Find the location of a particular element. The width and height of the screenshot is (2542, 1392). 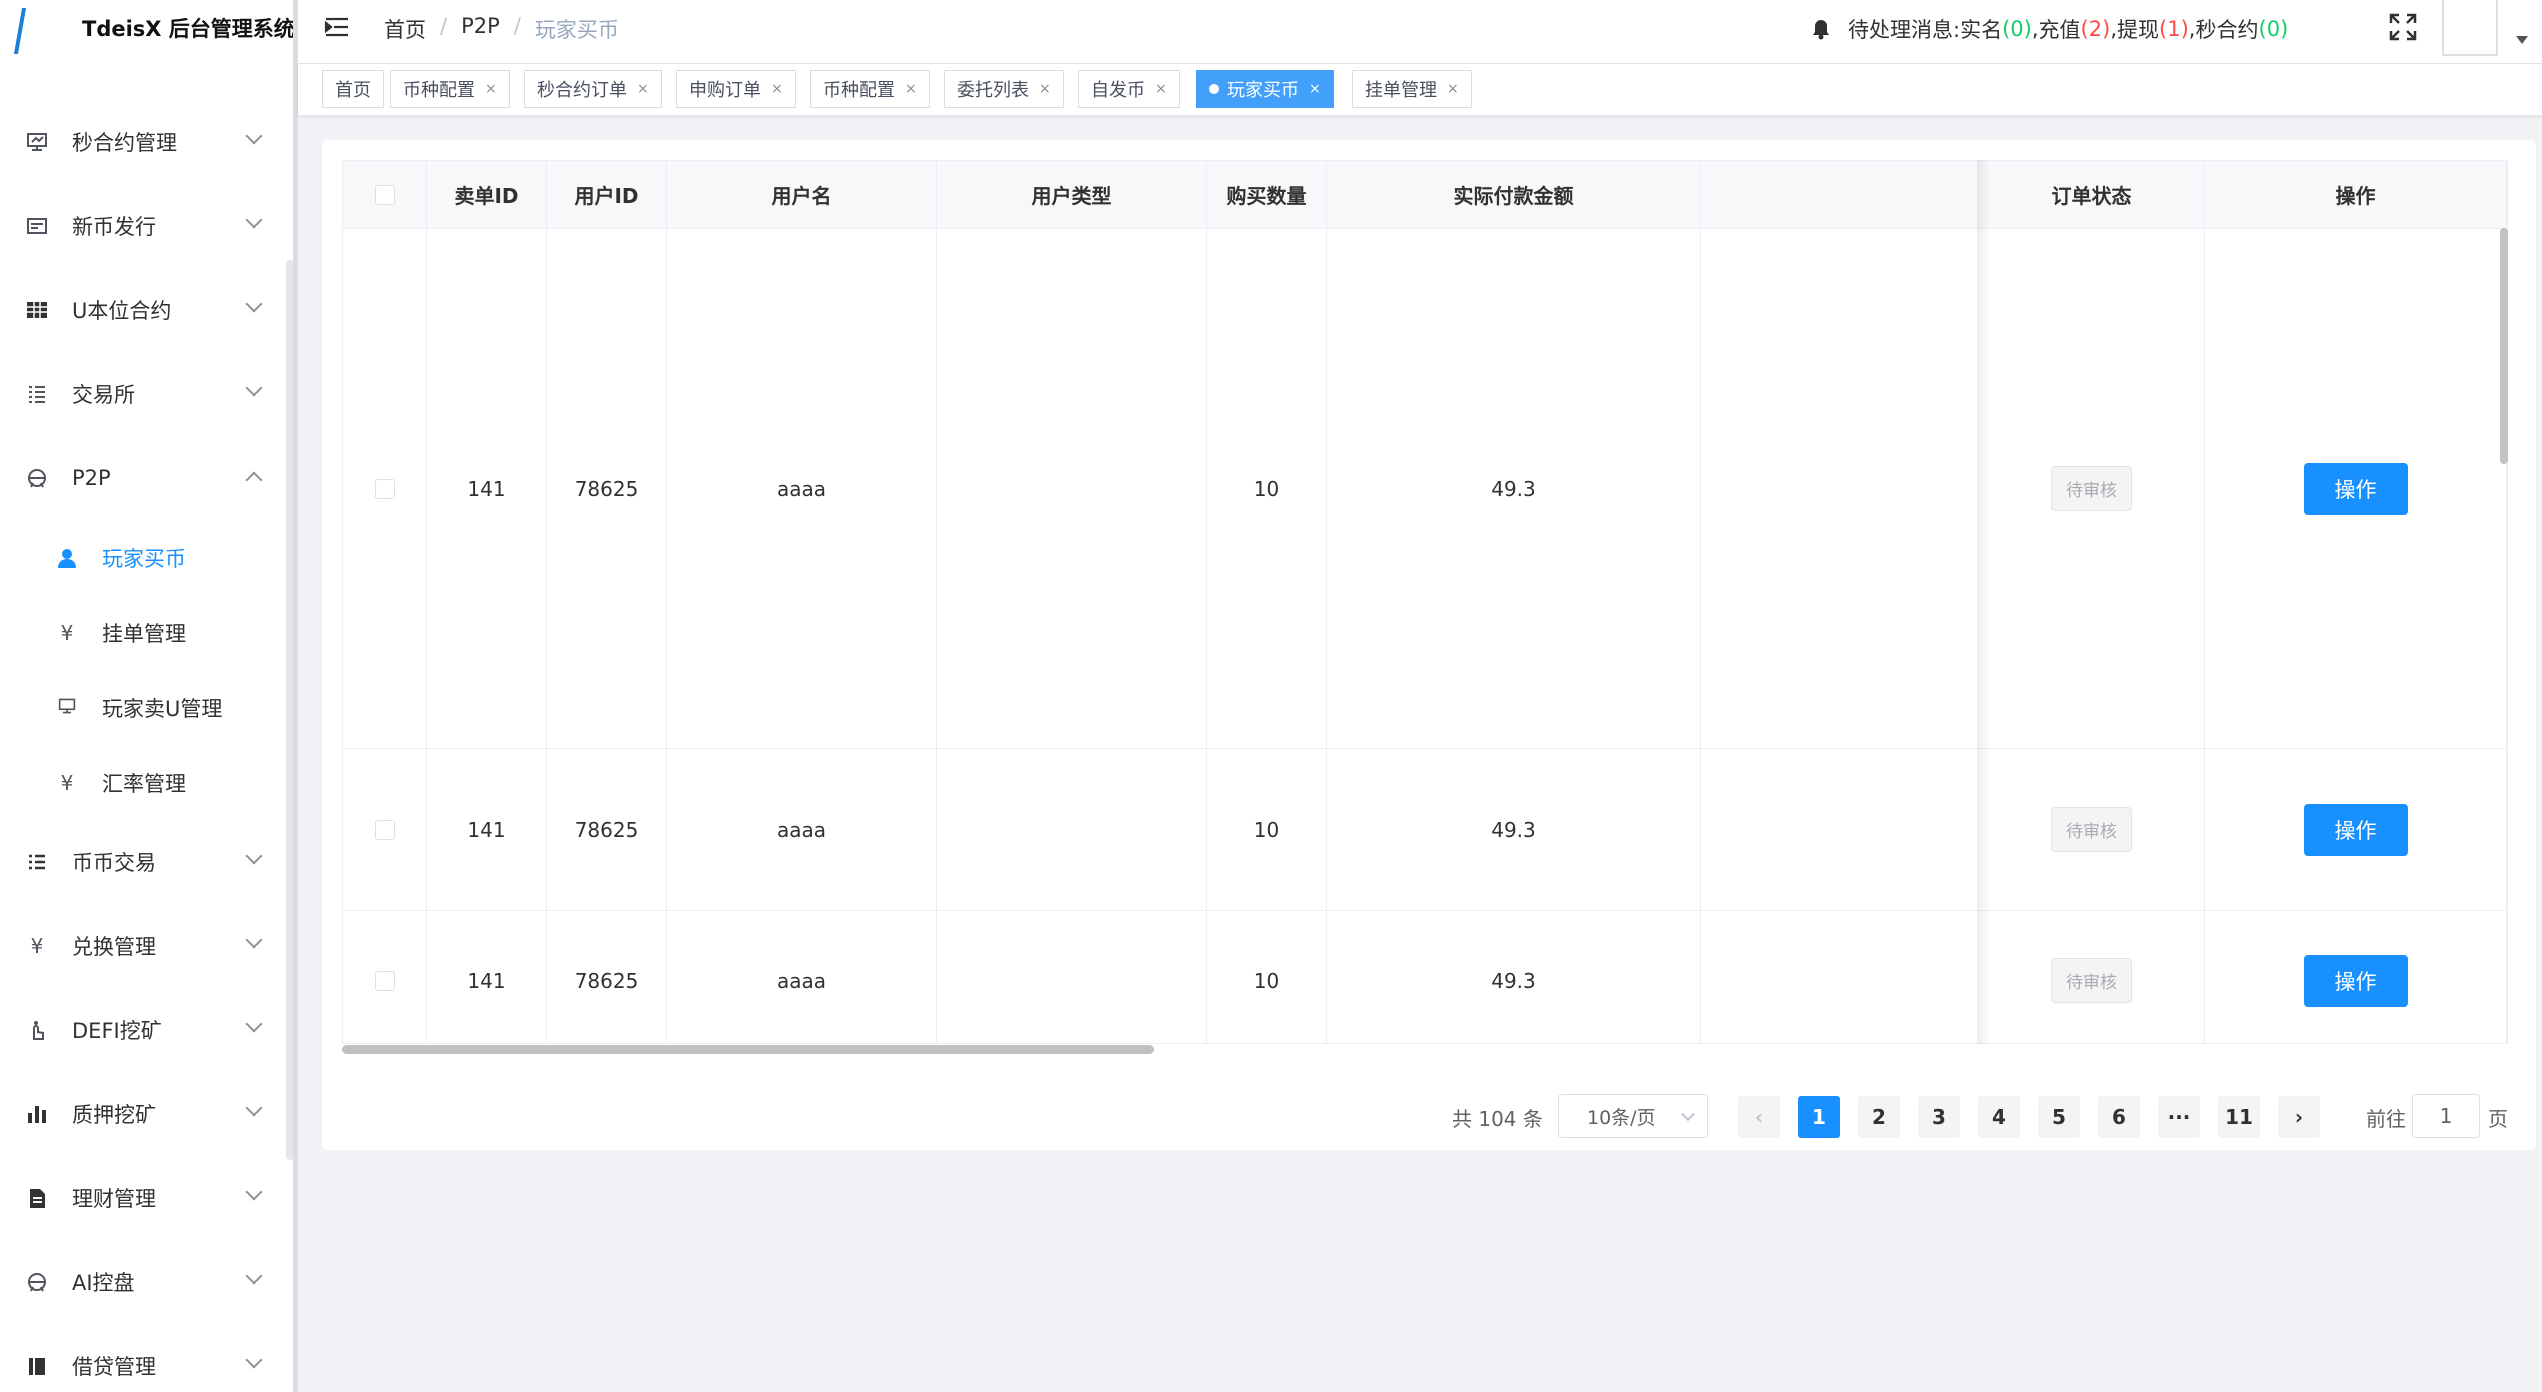

breadcrumb-p2p: P2P is located at coordinates (480, 29).